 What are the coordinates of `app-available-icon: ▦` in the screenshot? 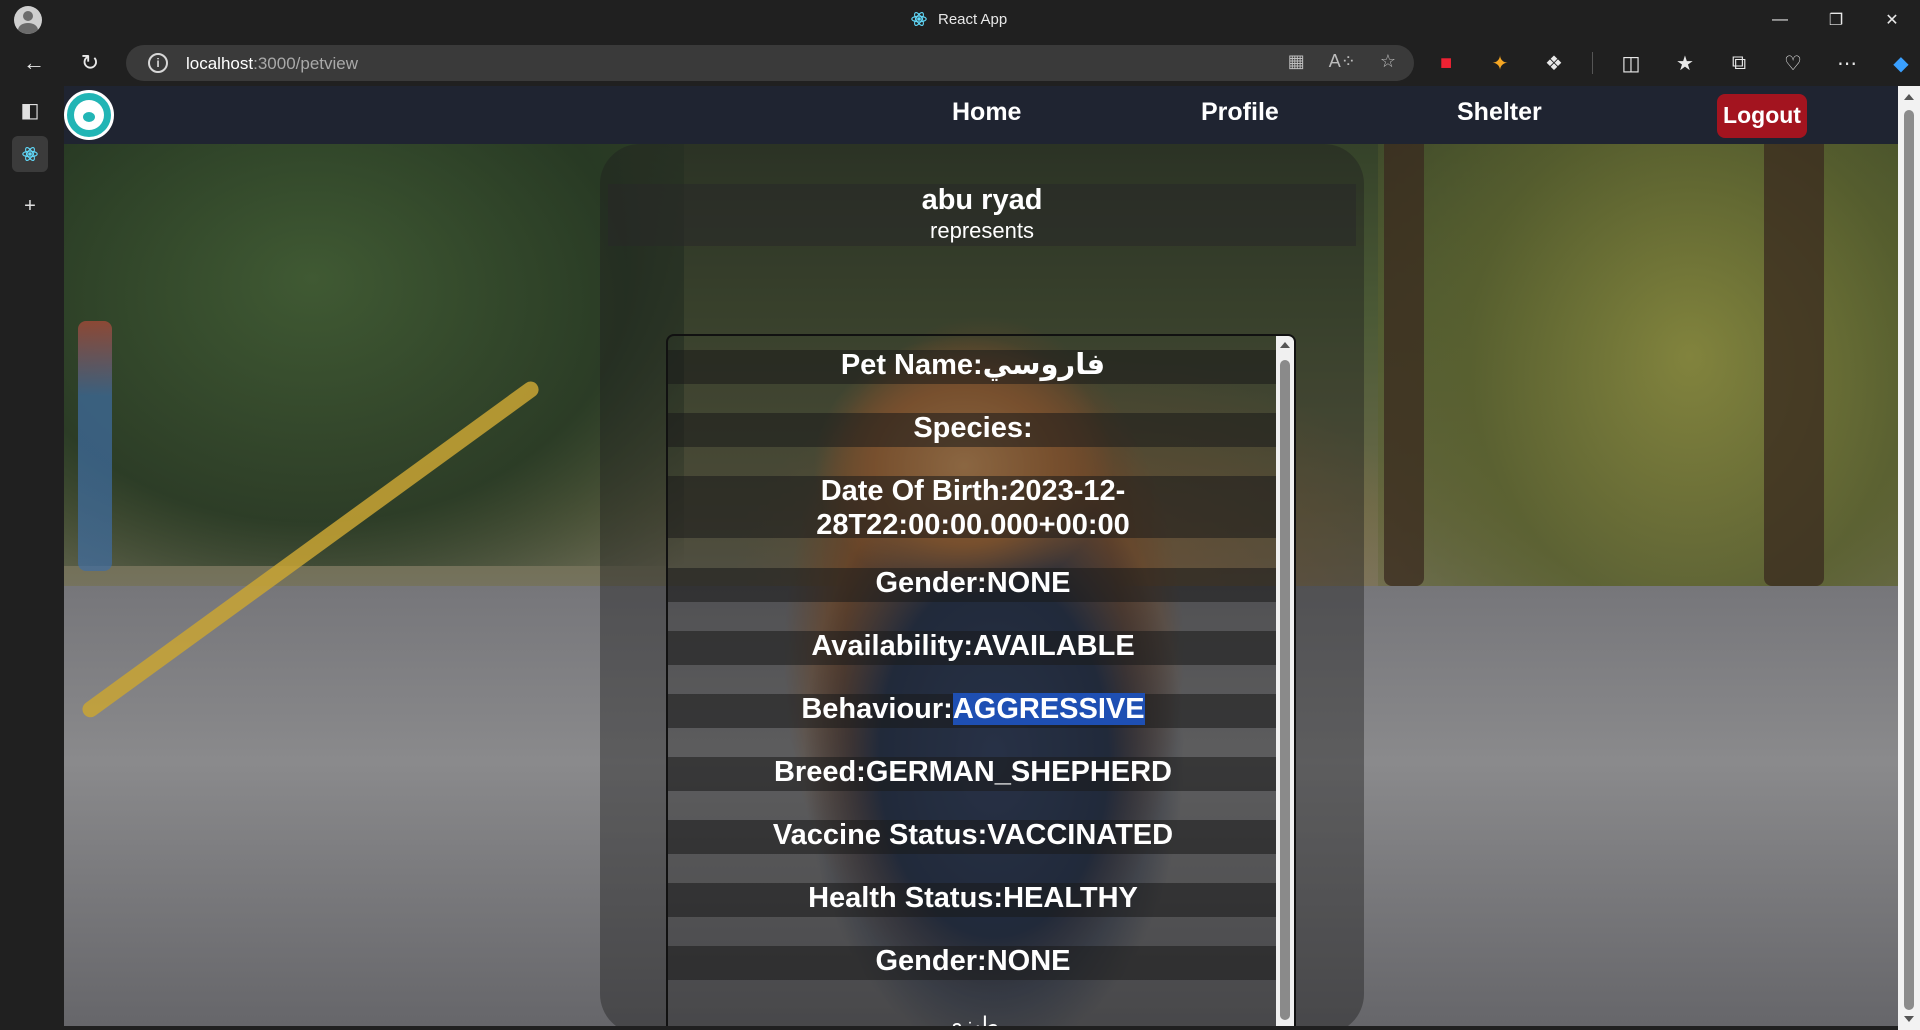 It's located at (1296, 61).